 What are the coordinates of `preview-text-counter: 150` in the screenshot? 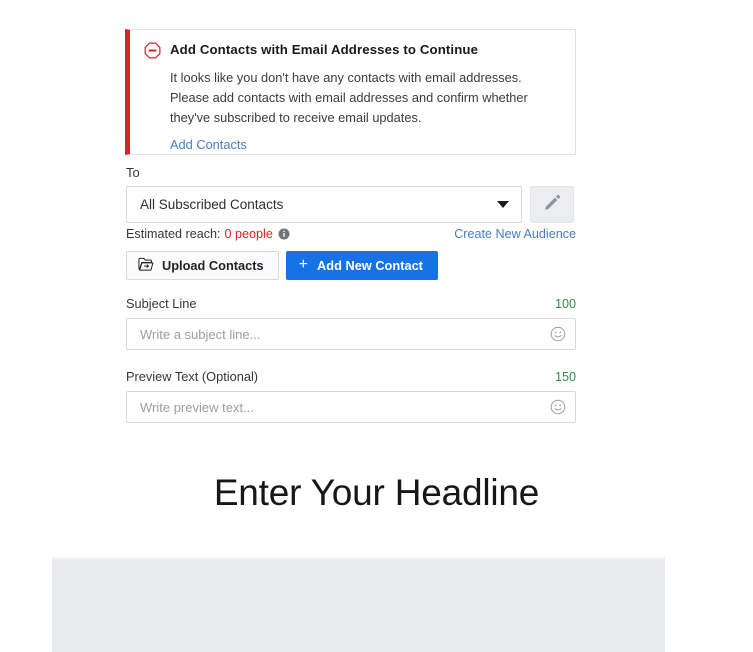 It's located at (565, 377).